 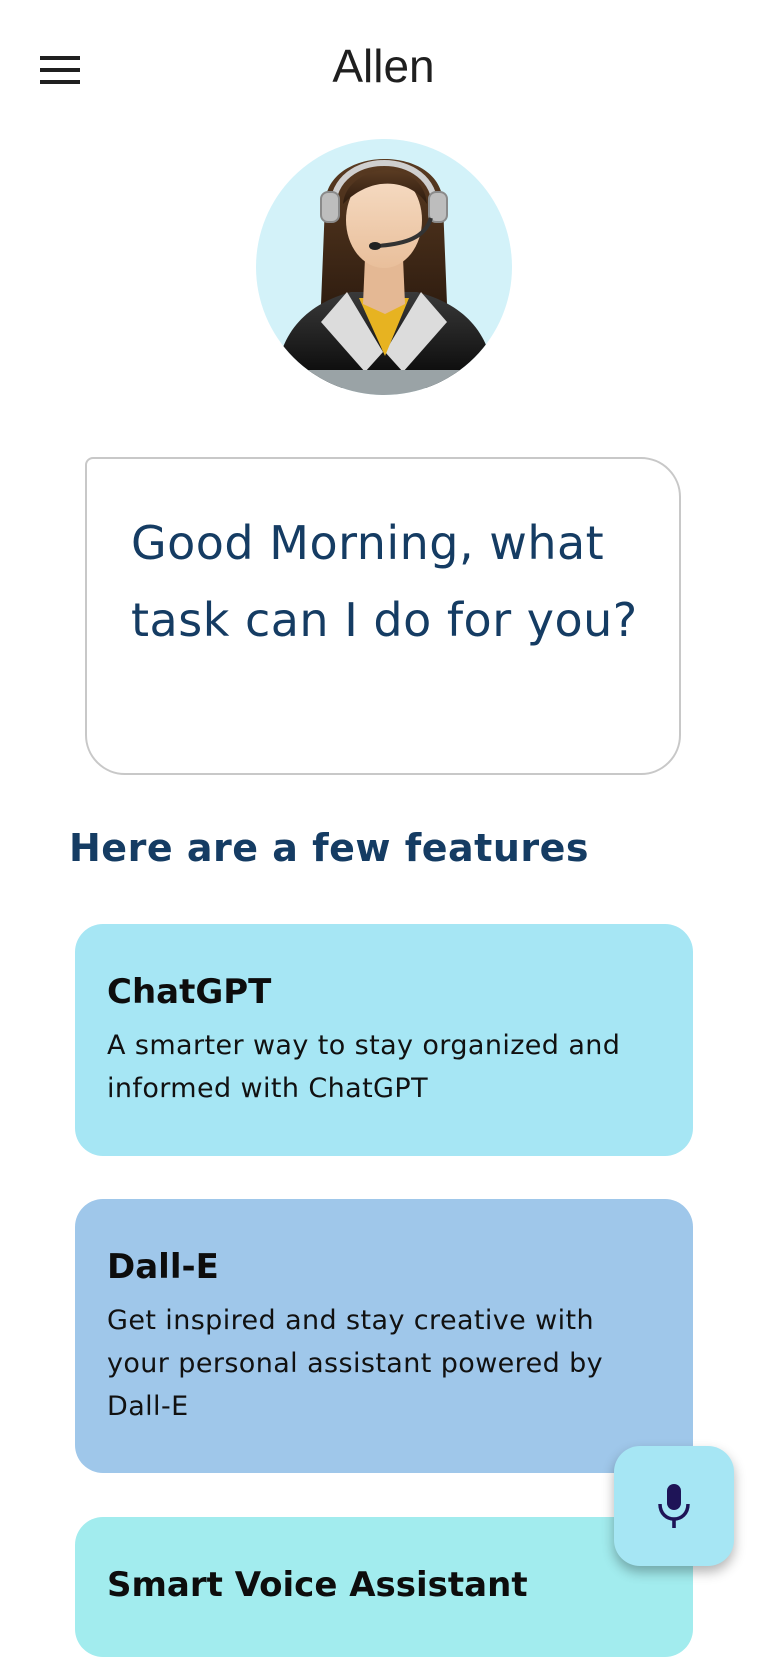 I want to click on page-title: Allen, so click(x=383, y=66).